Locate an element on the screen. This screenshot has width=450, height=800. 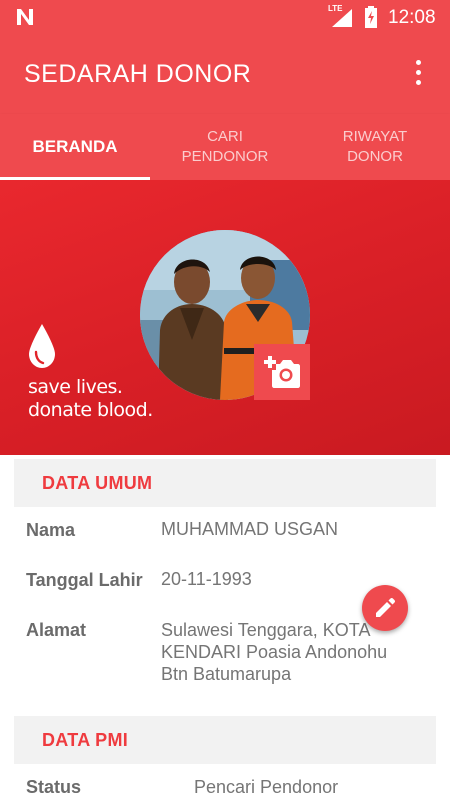
edit-profile-button is located at coordinates (385, 608).